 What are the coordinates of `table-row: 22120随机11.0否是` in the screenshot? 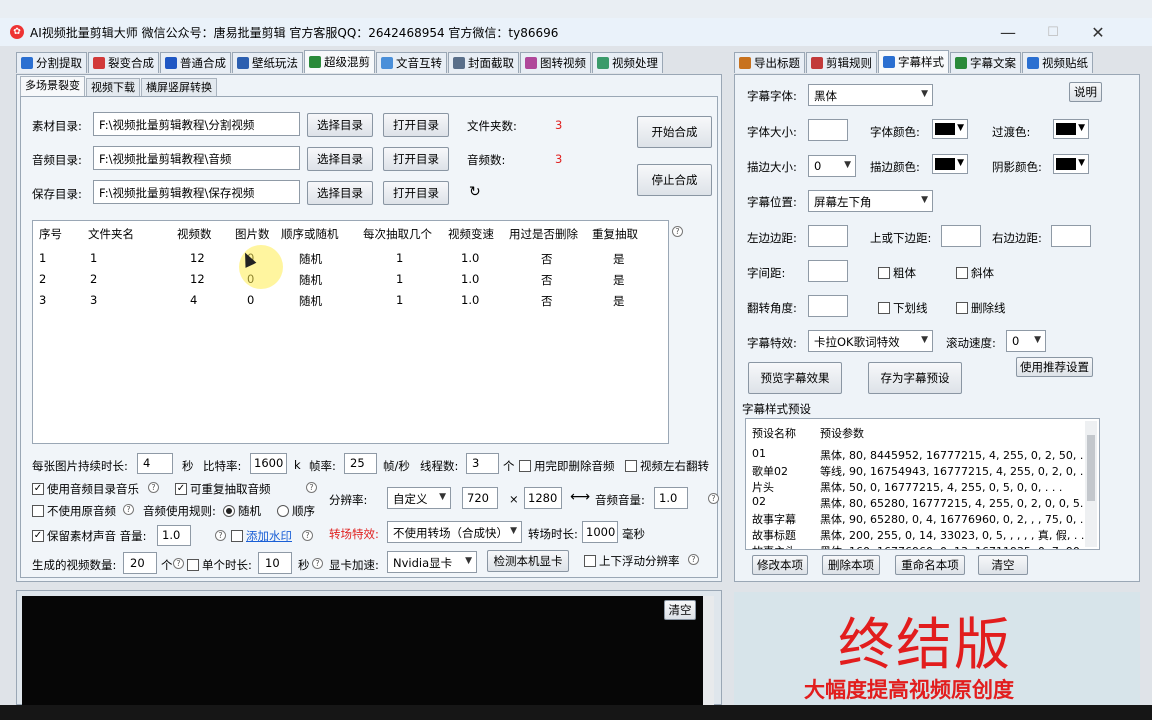 It's located at (351, 279).